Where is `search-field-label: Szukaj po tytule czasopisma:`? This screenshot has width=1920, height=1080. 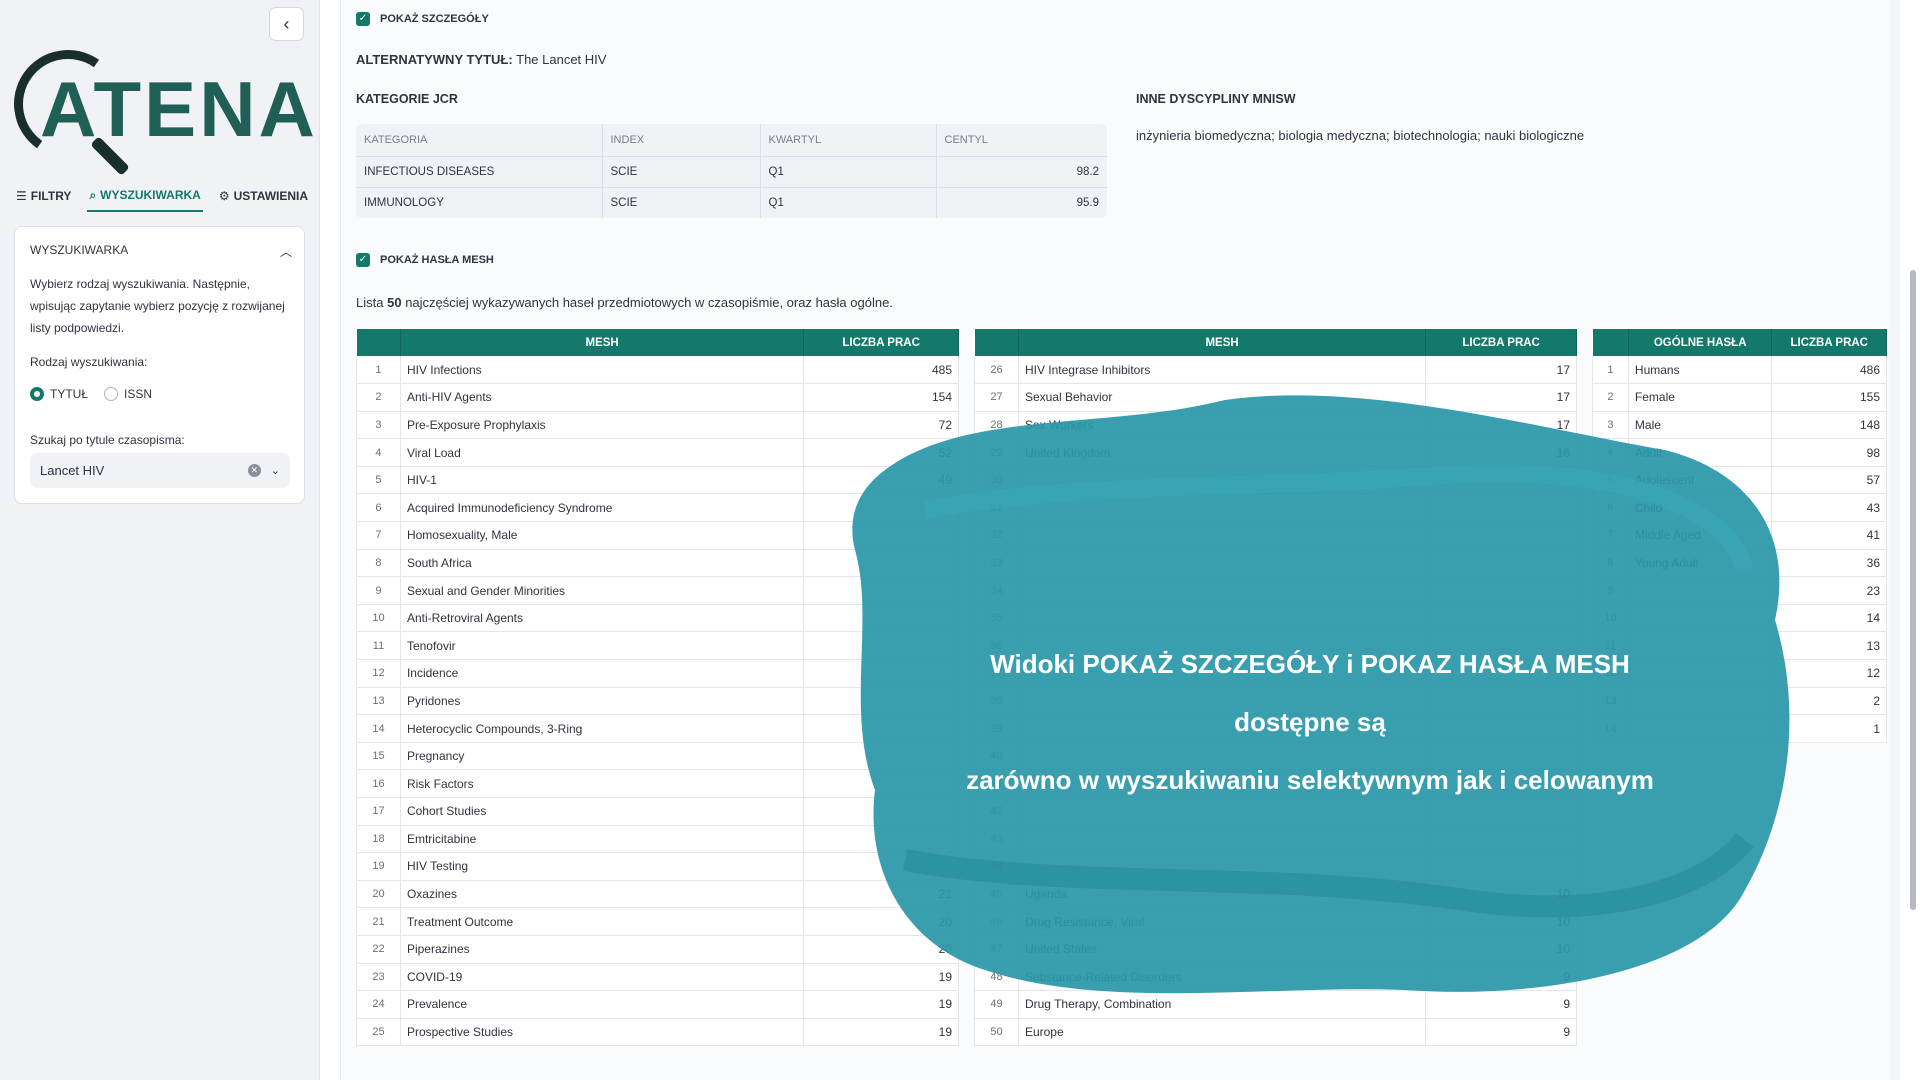
search-field-label: Szukaj po tytule czasopisma: is located at coordinates (107, 440).